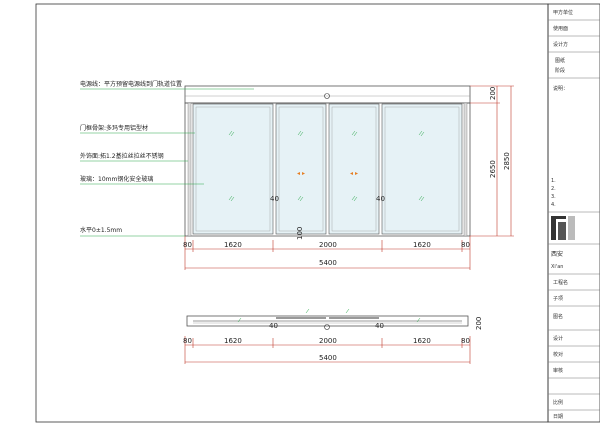 Image resolution: width=600 pixels, height=424 pixels. What do you see at coordinates (553, 205) in the screenshot?
I see `tb-note-4: 4.` at bounding box center [553, 205].